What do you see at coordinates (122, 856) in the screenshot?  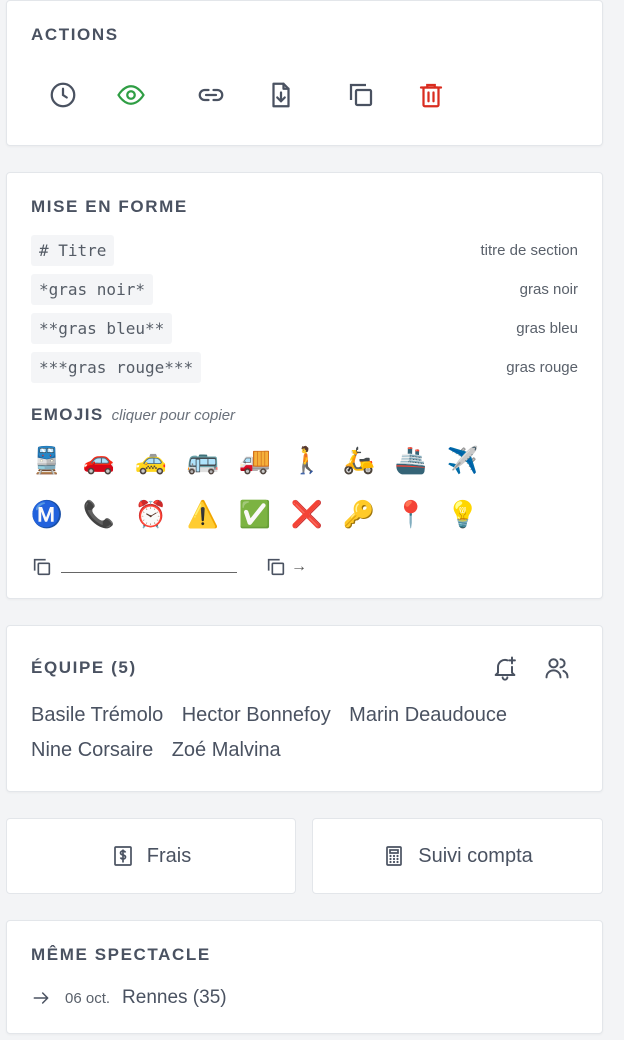 I see `dollar-receipt-icon` at bounding box center [122, 856].